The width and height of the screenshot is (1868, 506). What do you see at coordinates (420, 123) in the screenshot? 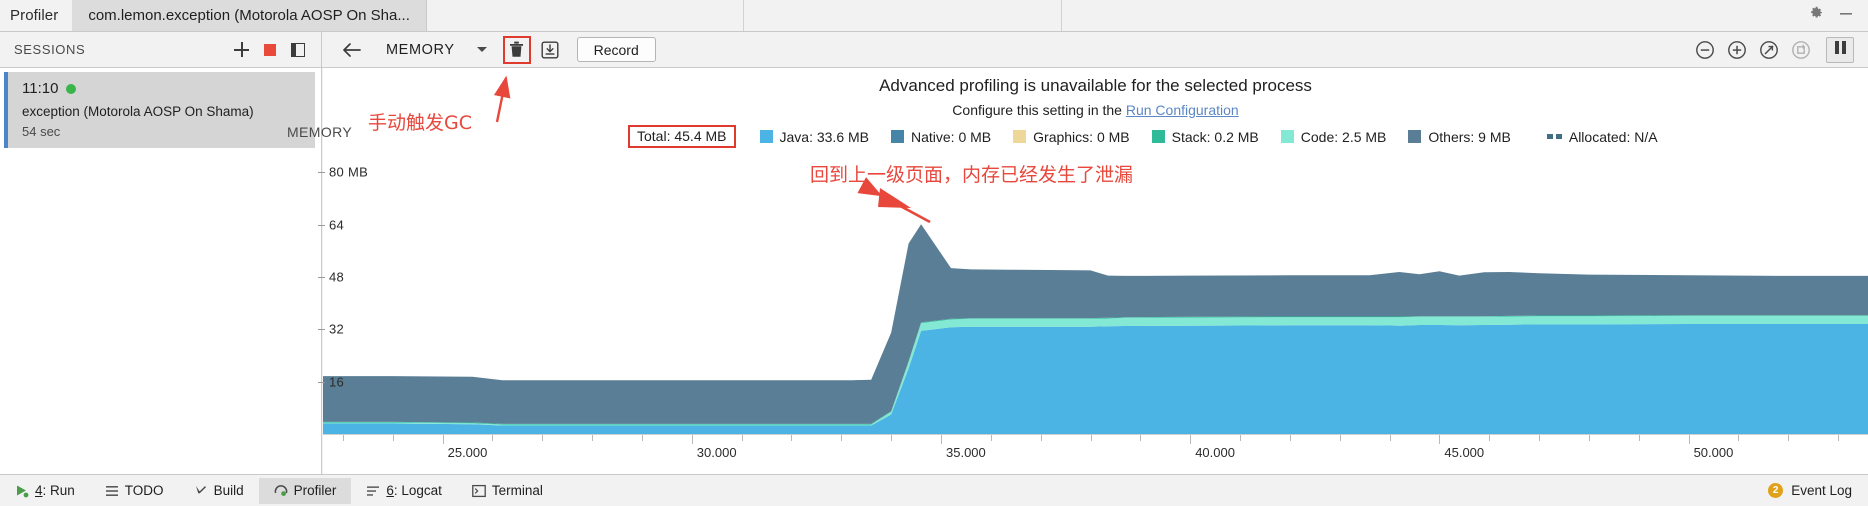
I see `gc-annotation: 手动触发GC` at bounding box center [420, 123].